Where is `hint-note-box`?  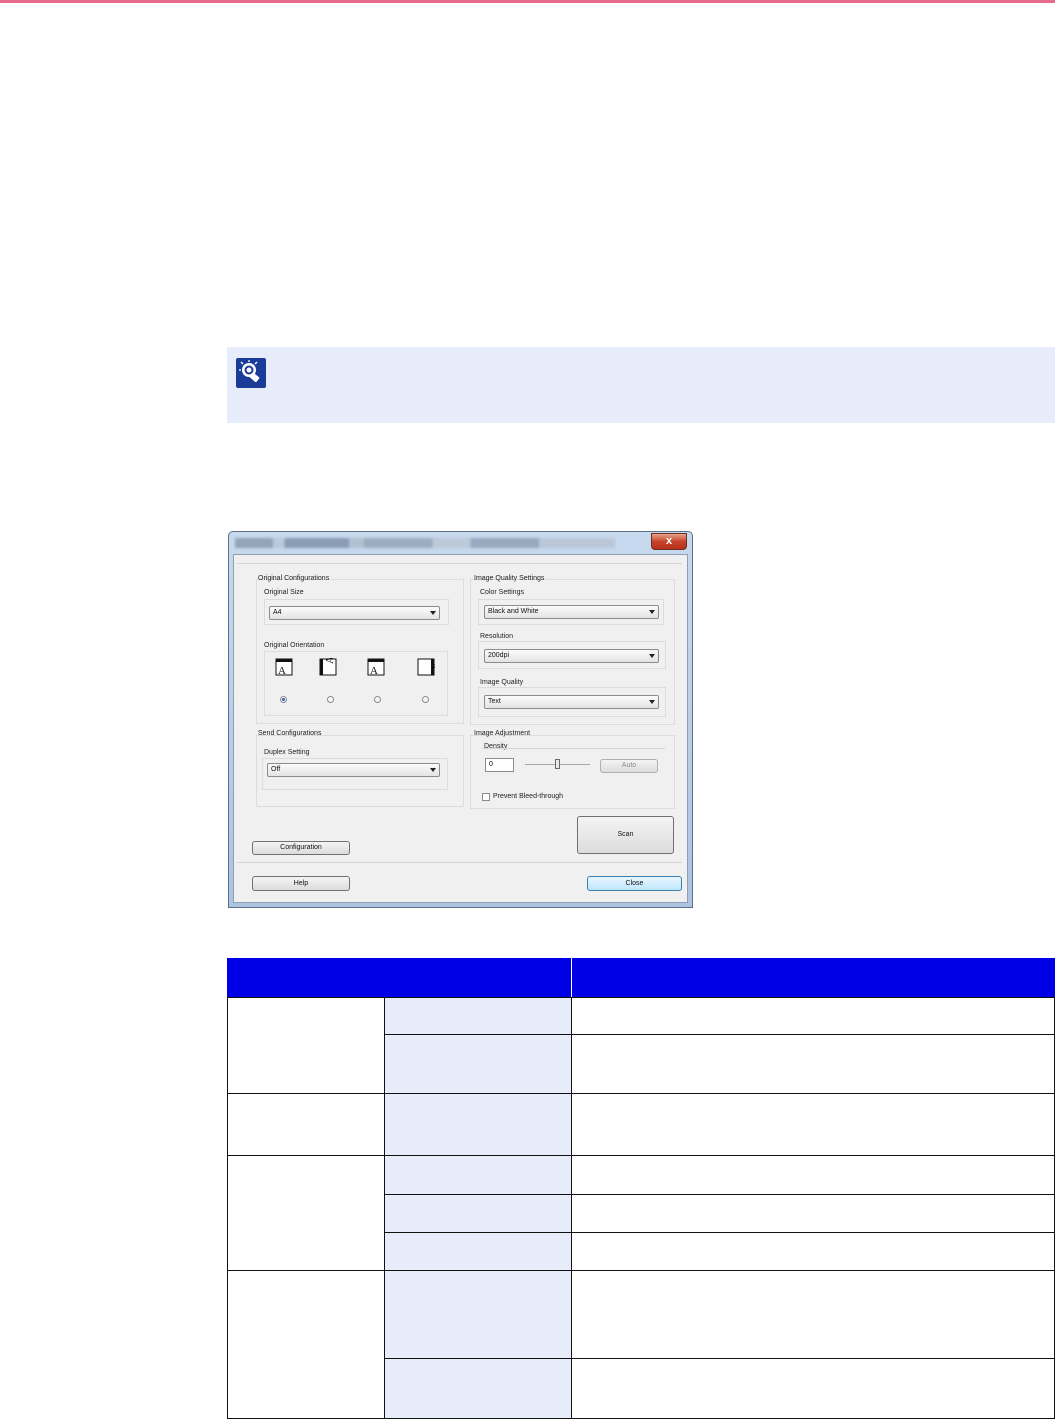
hint-note-box is located at coordinates (641, 385).